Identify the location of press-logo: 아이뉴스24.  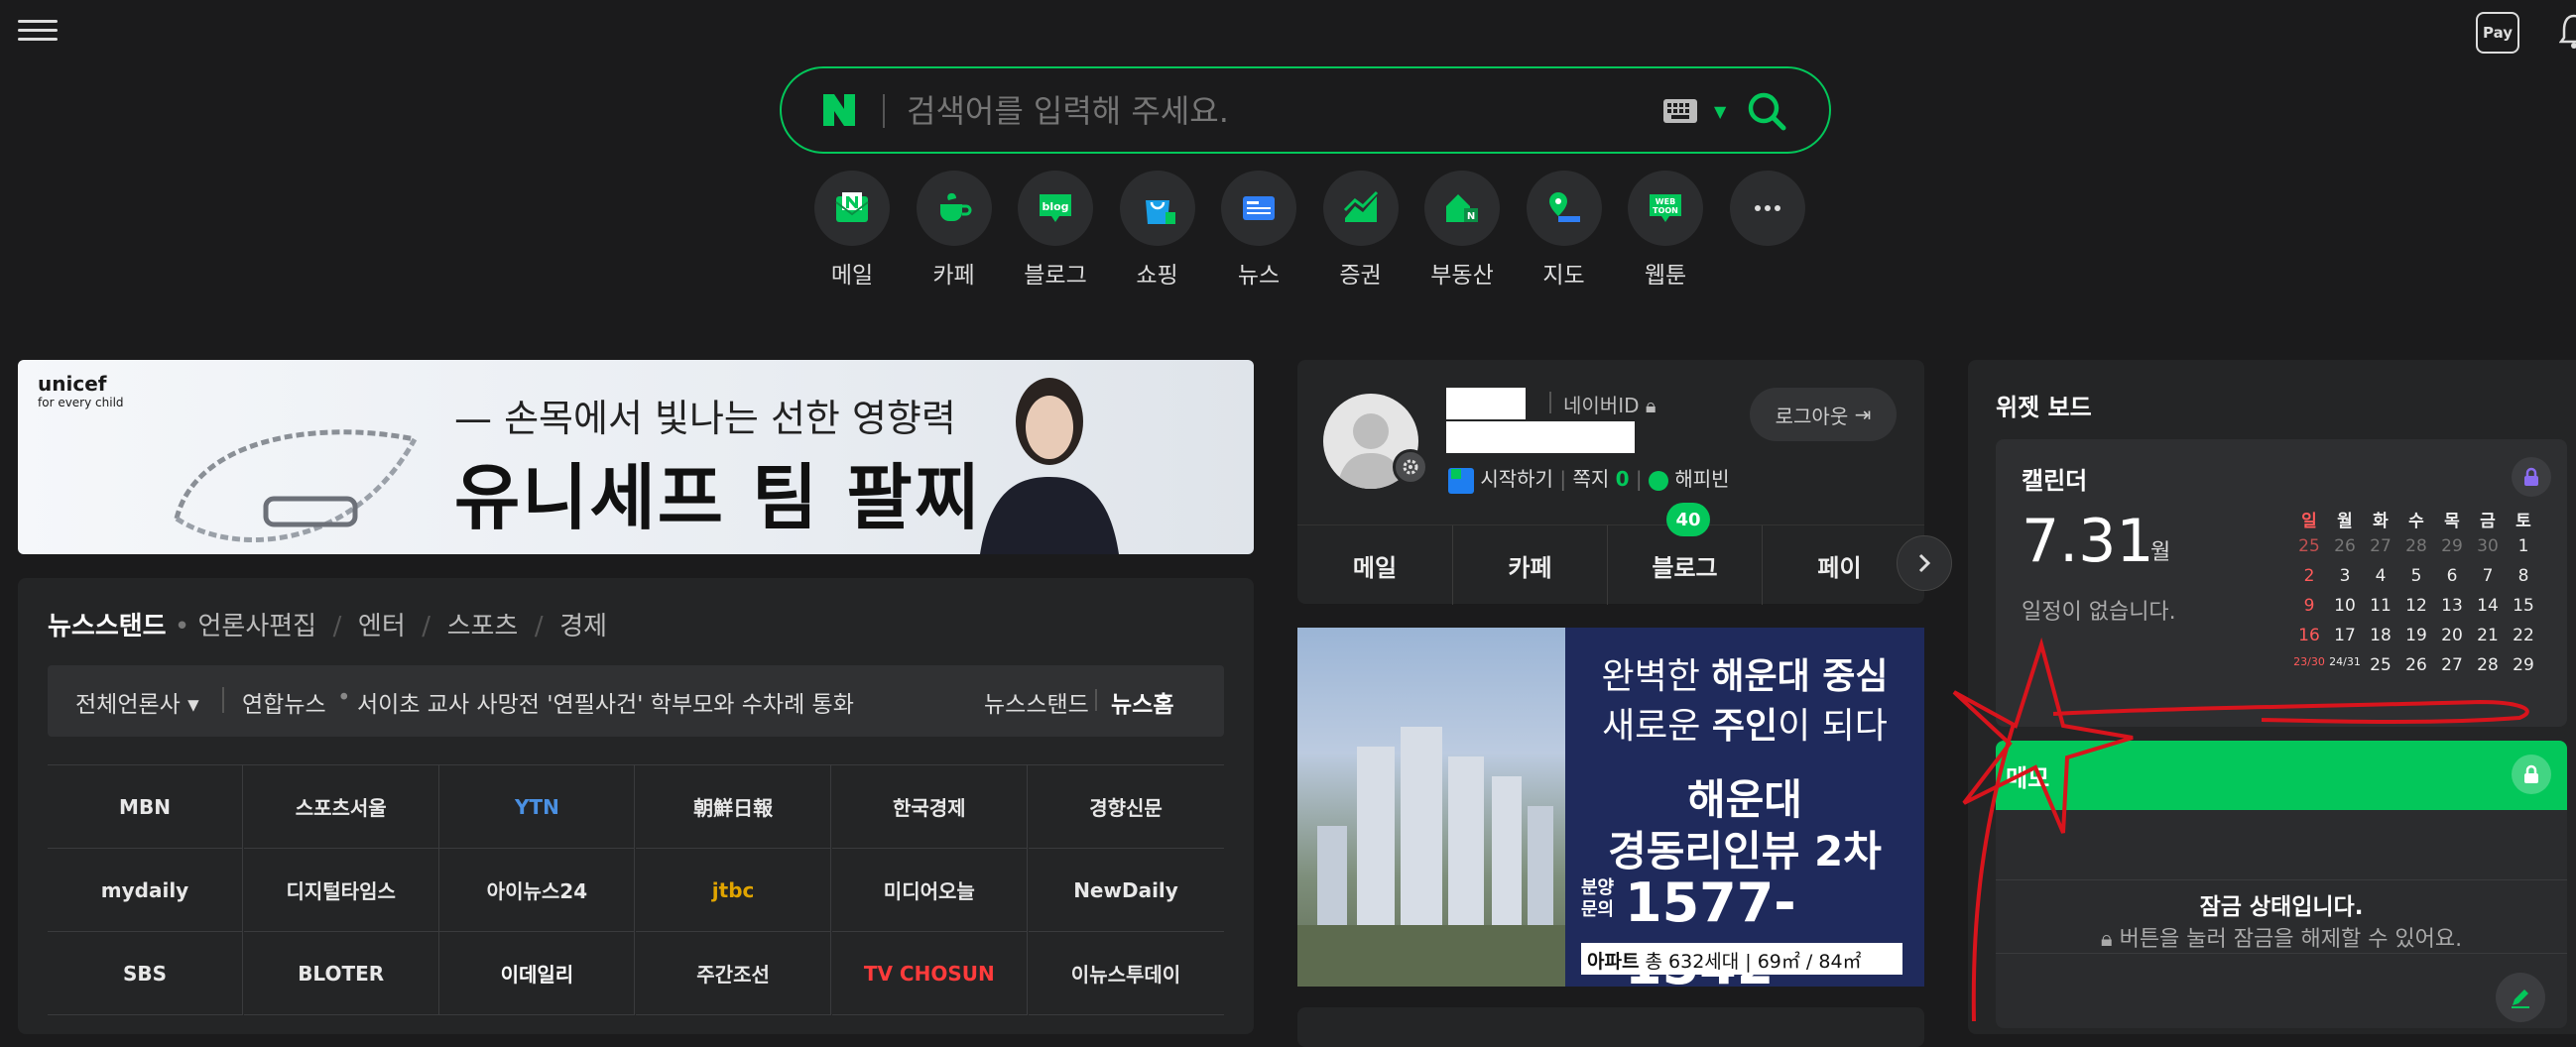
(537, 890).